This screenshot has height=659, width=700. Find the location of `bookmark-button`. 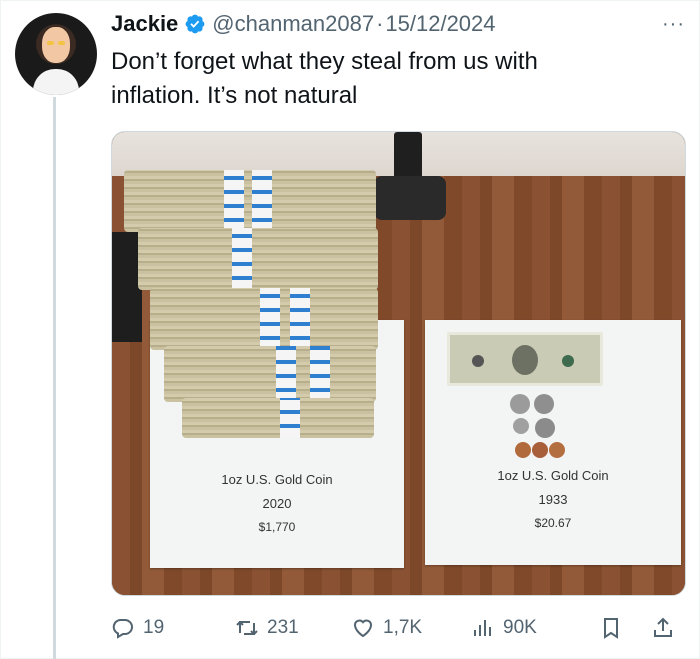

bookmark-button is located at coordinates (611, 628).